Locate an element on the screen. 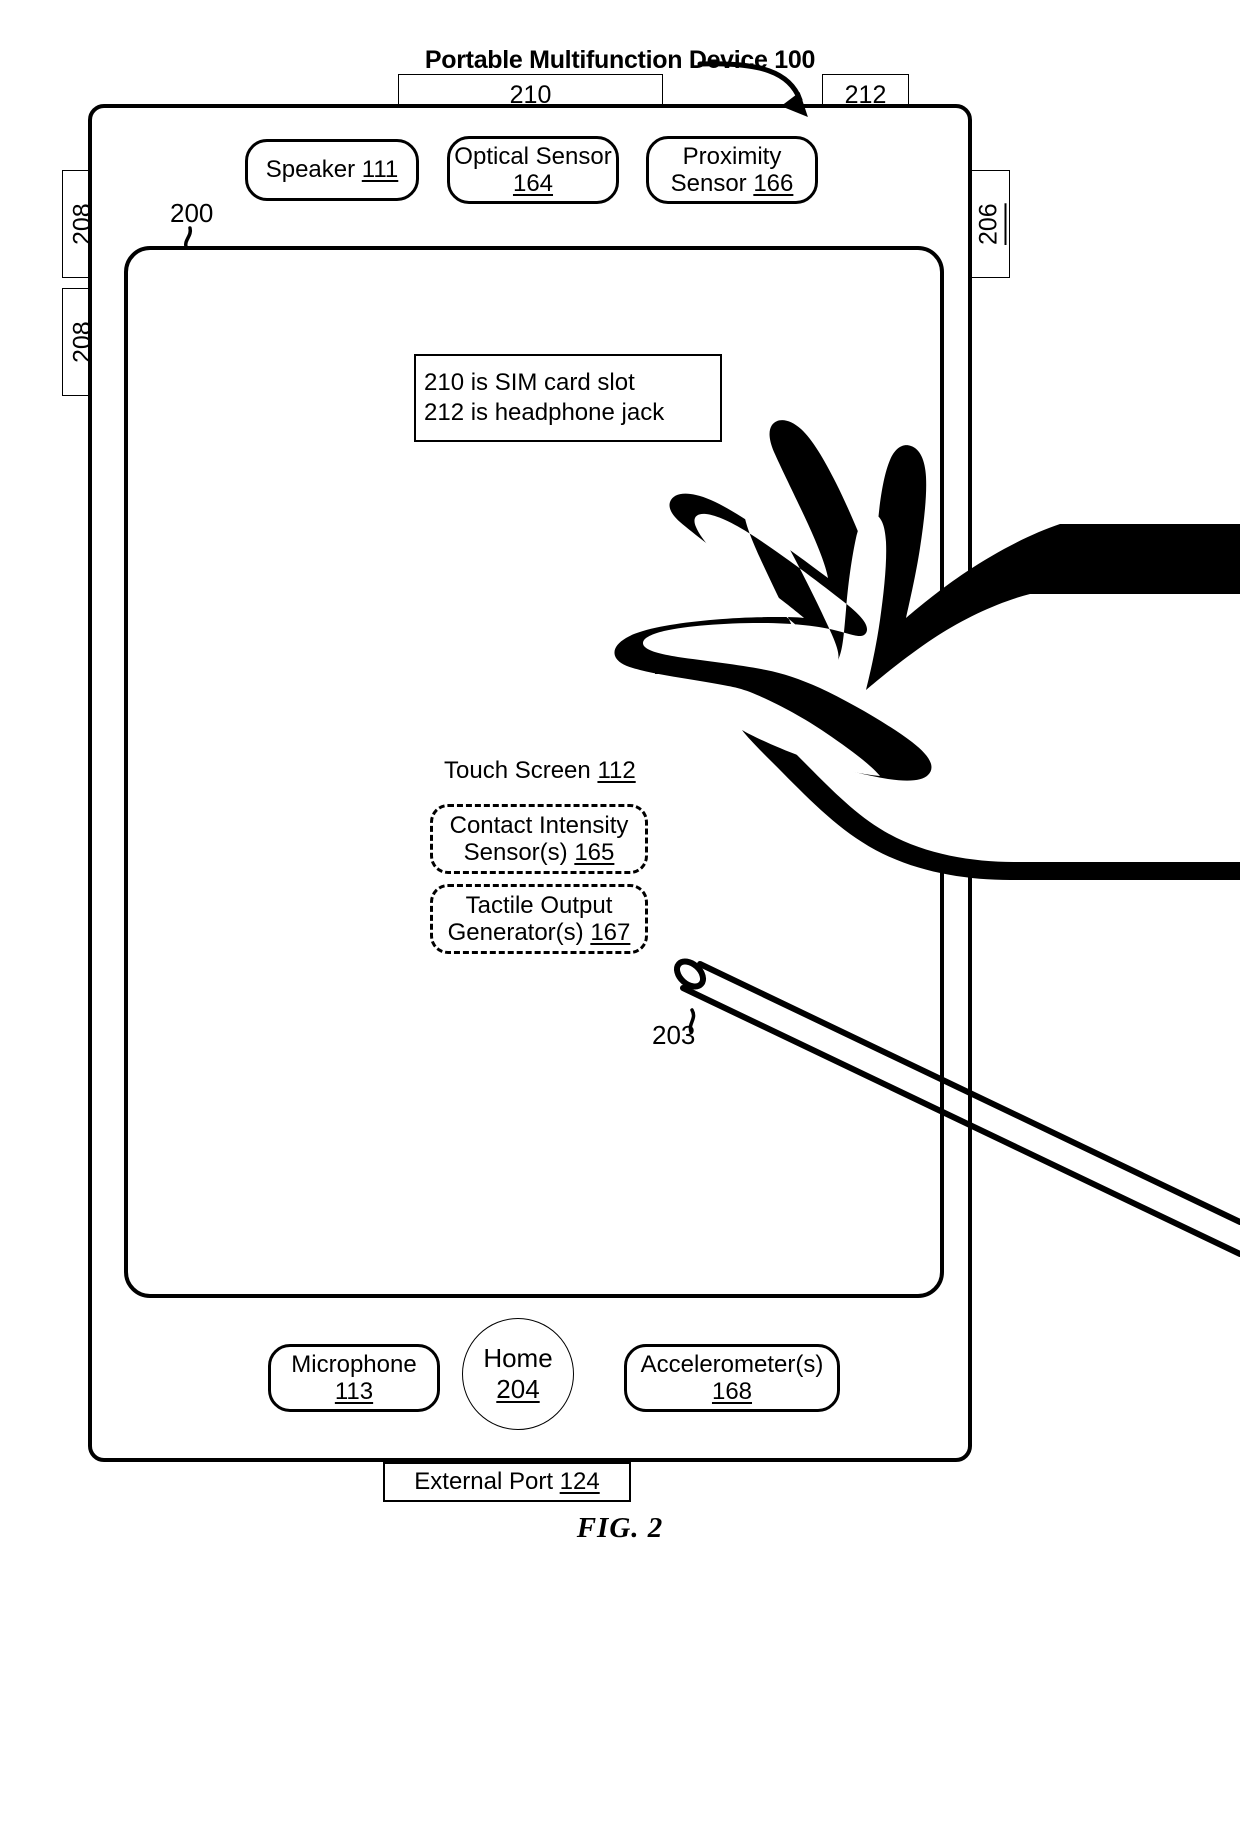 The image size is (1240, 1840). speaker-ref-num: 111 is located at coordinates (380, 170).